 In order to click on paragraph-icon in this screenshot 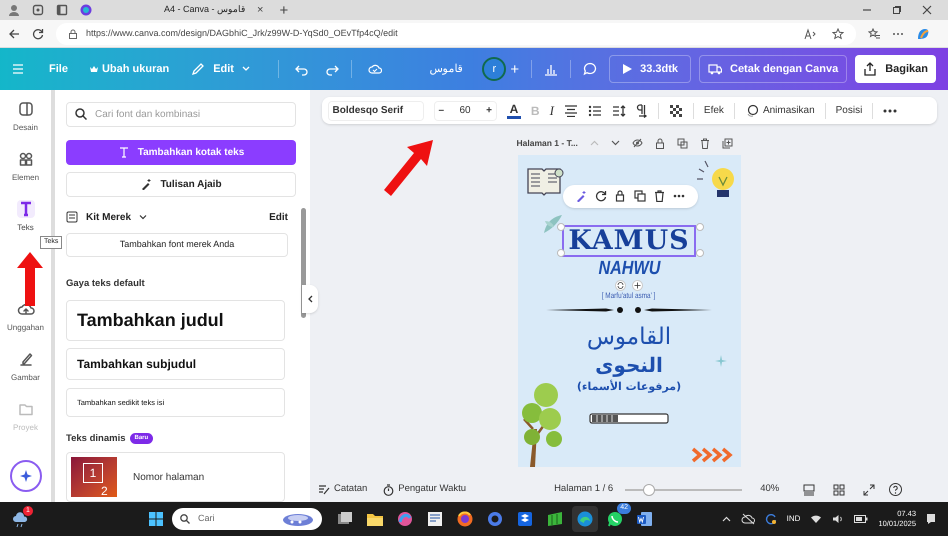, I will do `click(642, 111)`.